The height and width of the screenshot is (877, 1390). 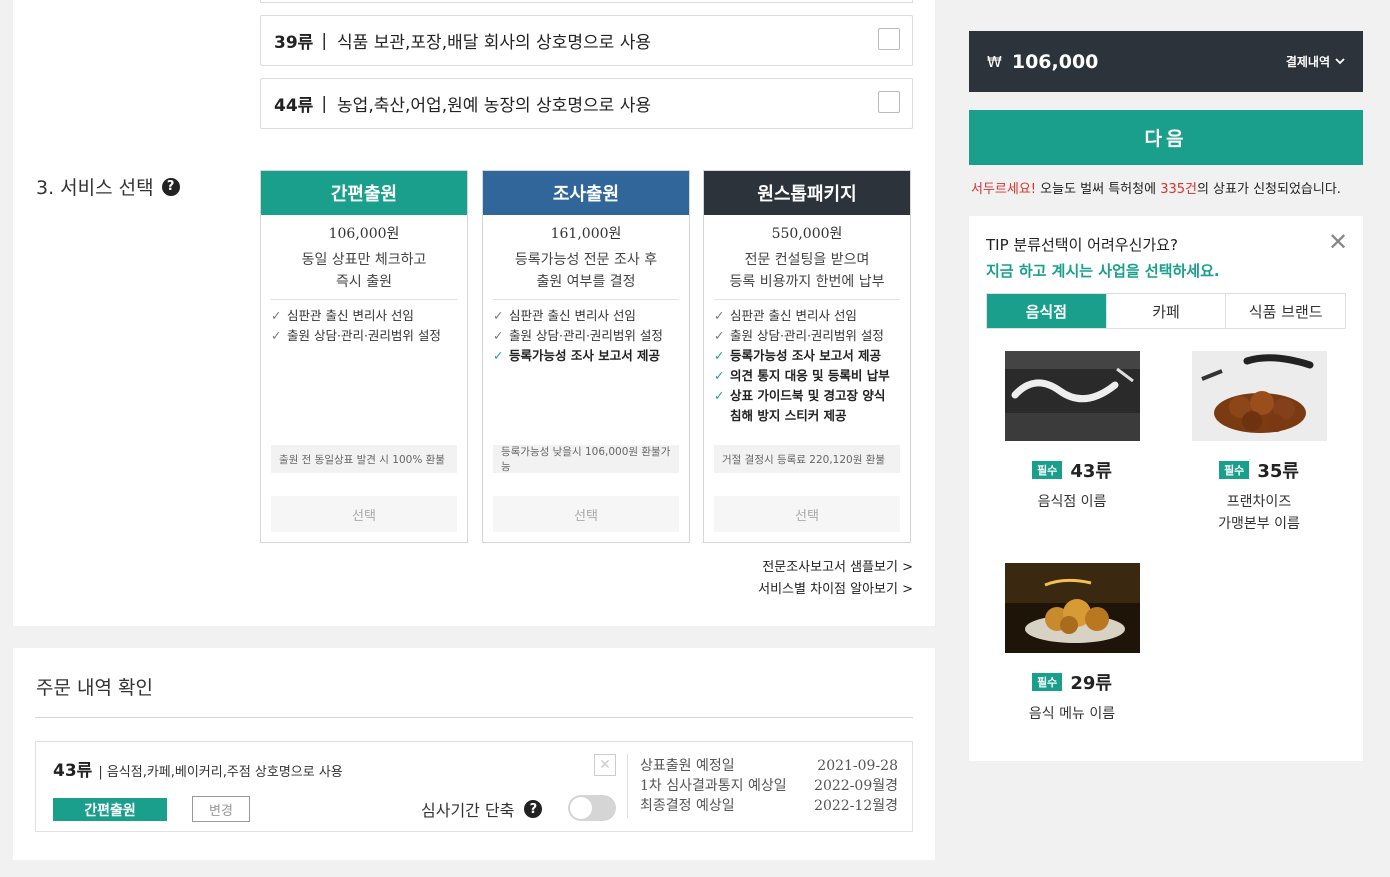 I want to click on date-value: 2021-09-28, so click(x=857, y=766).